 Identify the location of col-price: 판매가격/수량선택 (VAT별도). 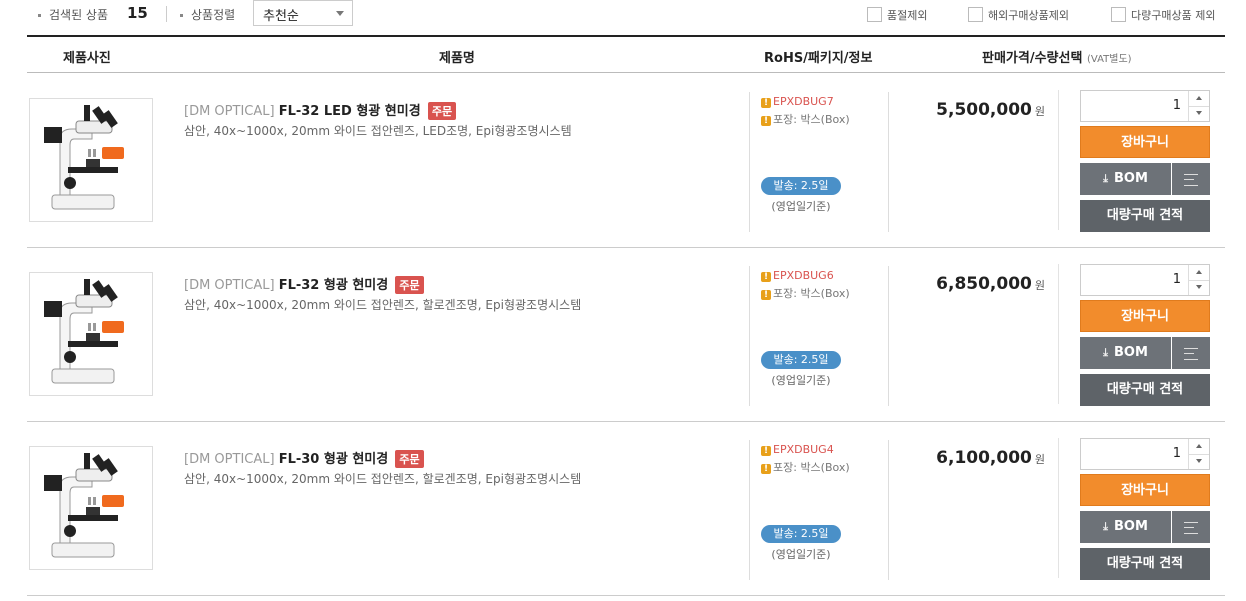
(1057, 58).